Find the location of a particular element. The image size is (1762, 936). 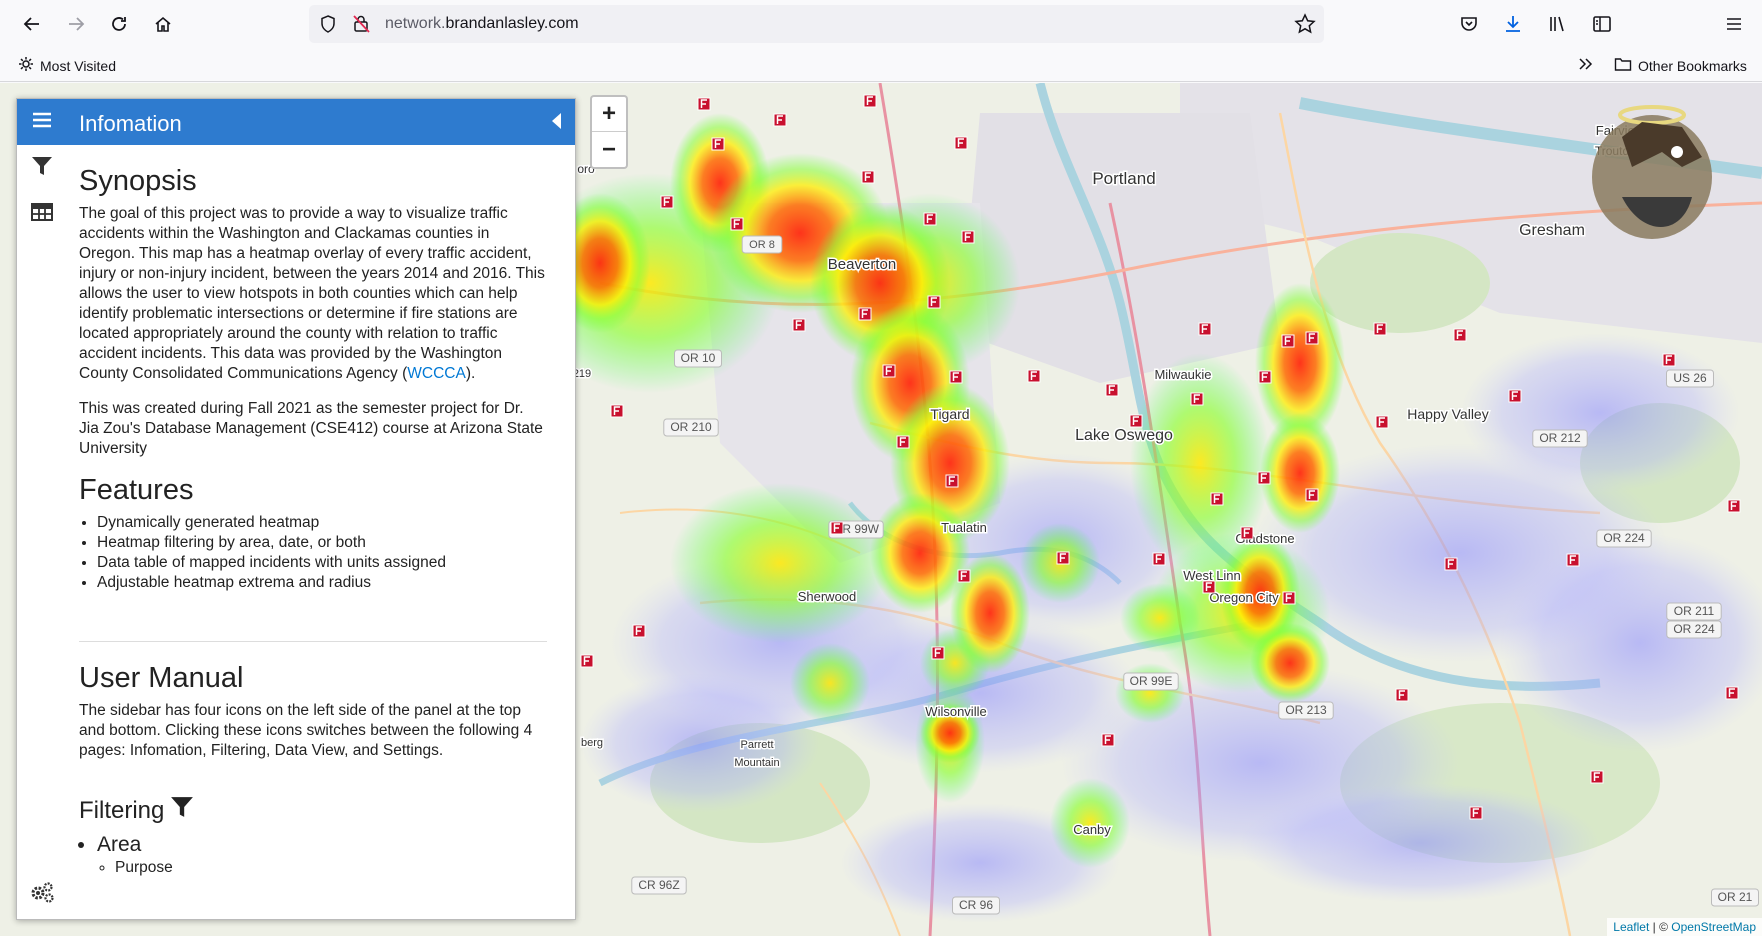

map-label: Happy Valley is located at coordinates (1447, 414).